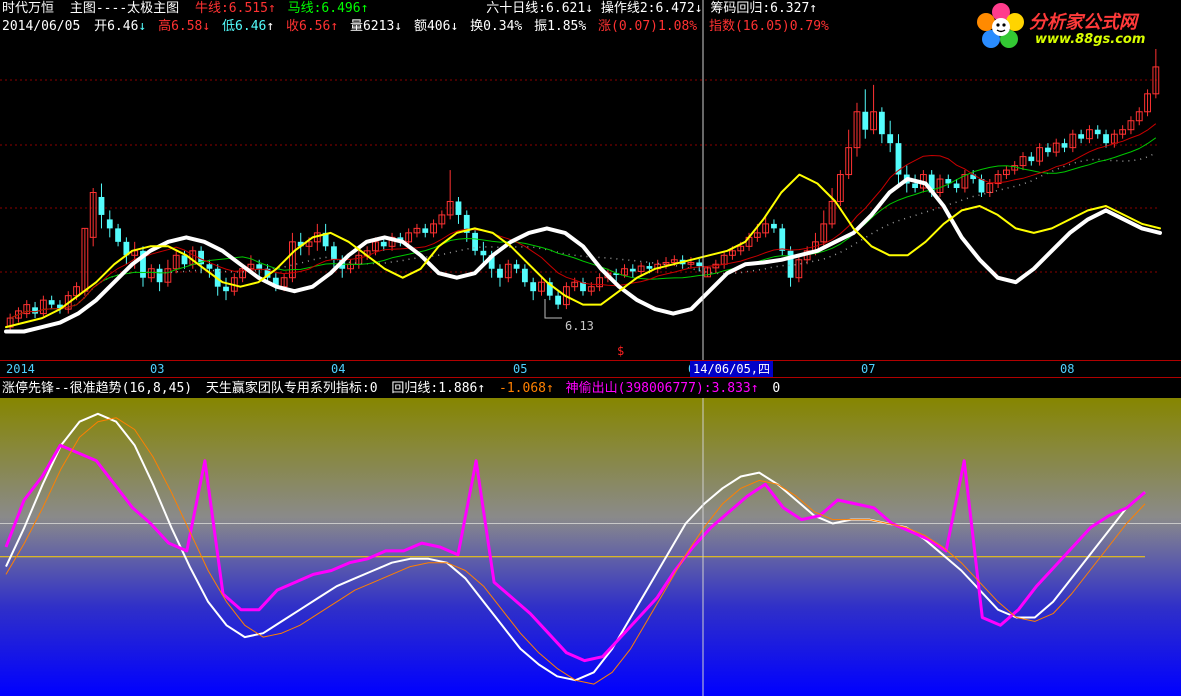  Describe the element at coordinates (157, 369) in the screenshot. I see `x-label-03: 03` at that location.